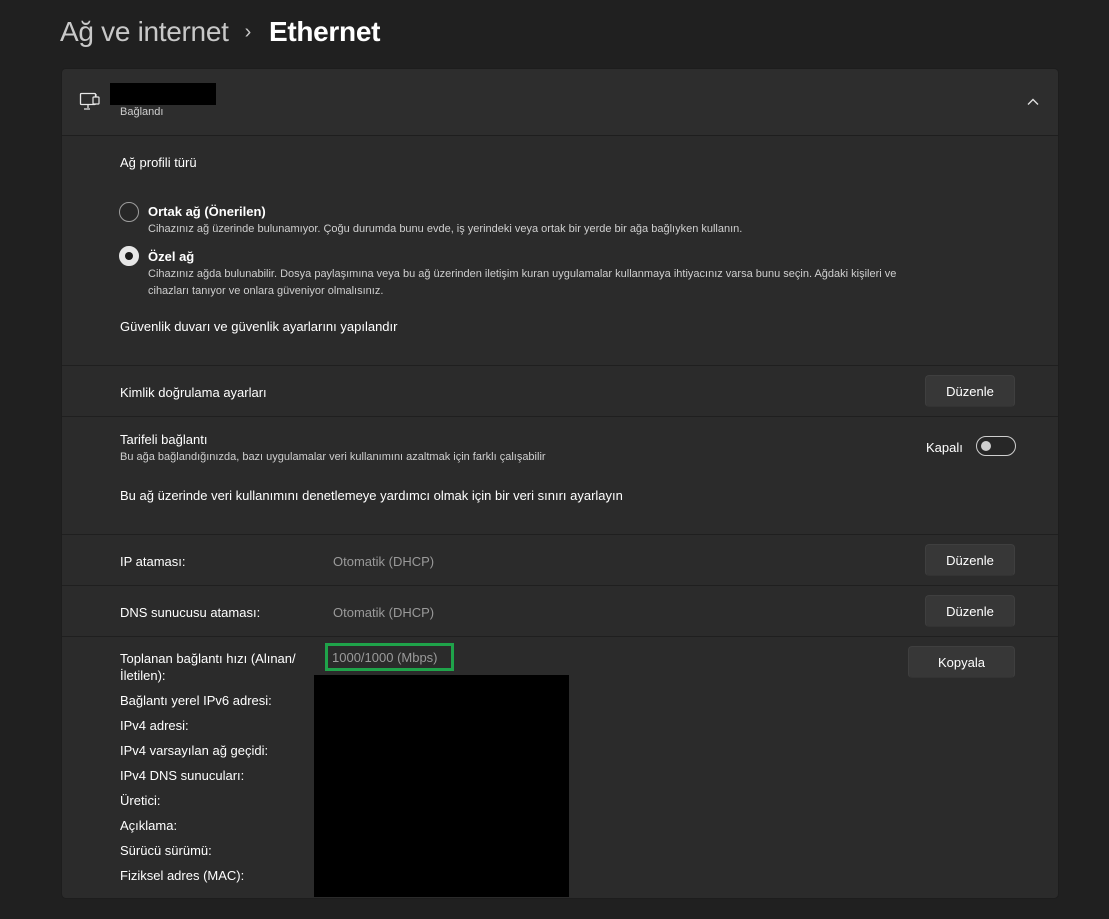  Describe the element at coordinates (193, 392) in the screenshot. I see `auth-settings-label: Kimlik doğrulama ayarları` at that location.